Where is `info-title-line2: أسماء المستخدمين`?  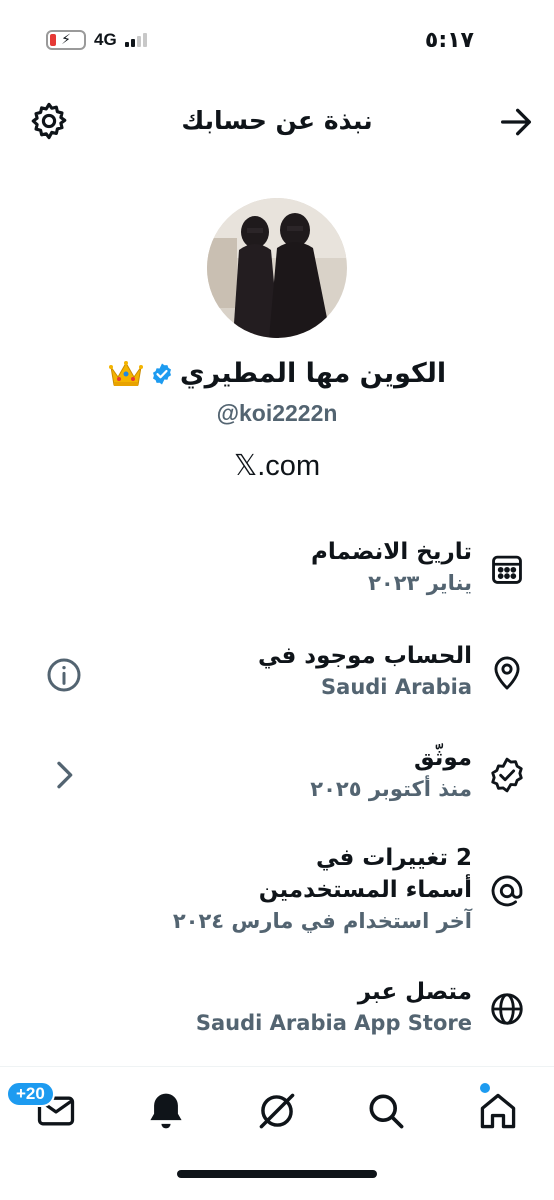
info-title-line2: أسماء المستخدمين is located at coordinates (365, 890).